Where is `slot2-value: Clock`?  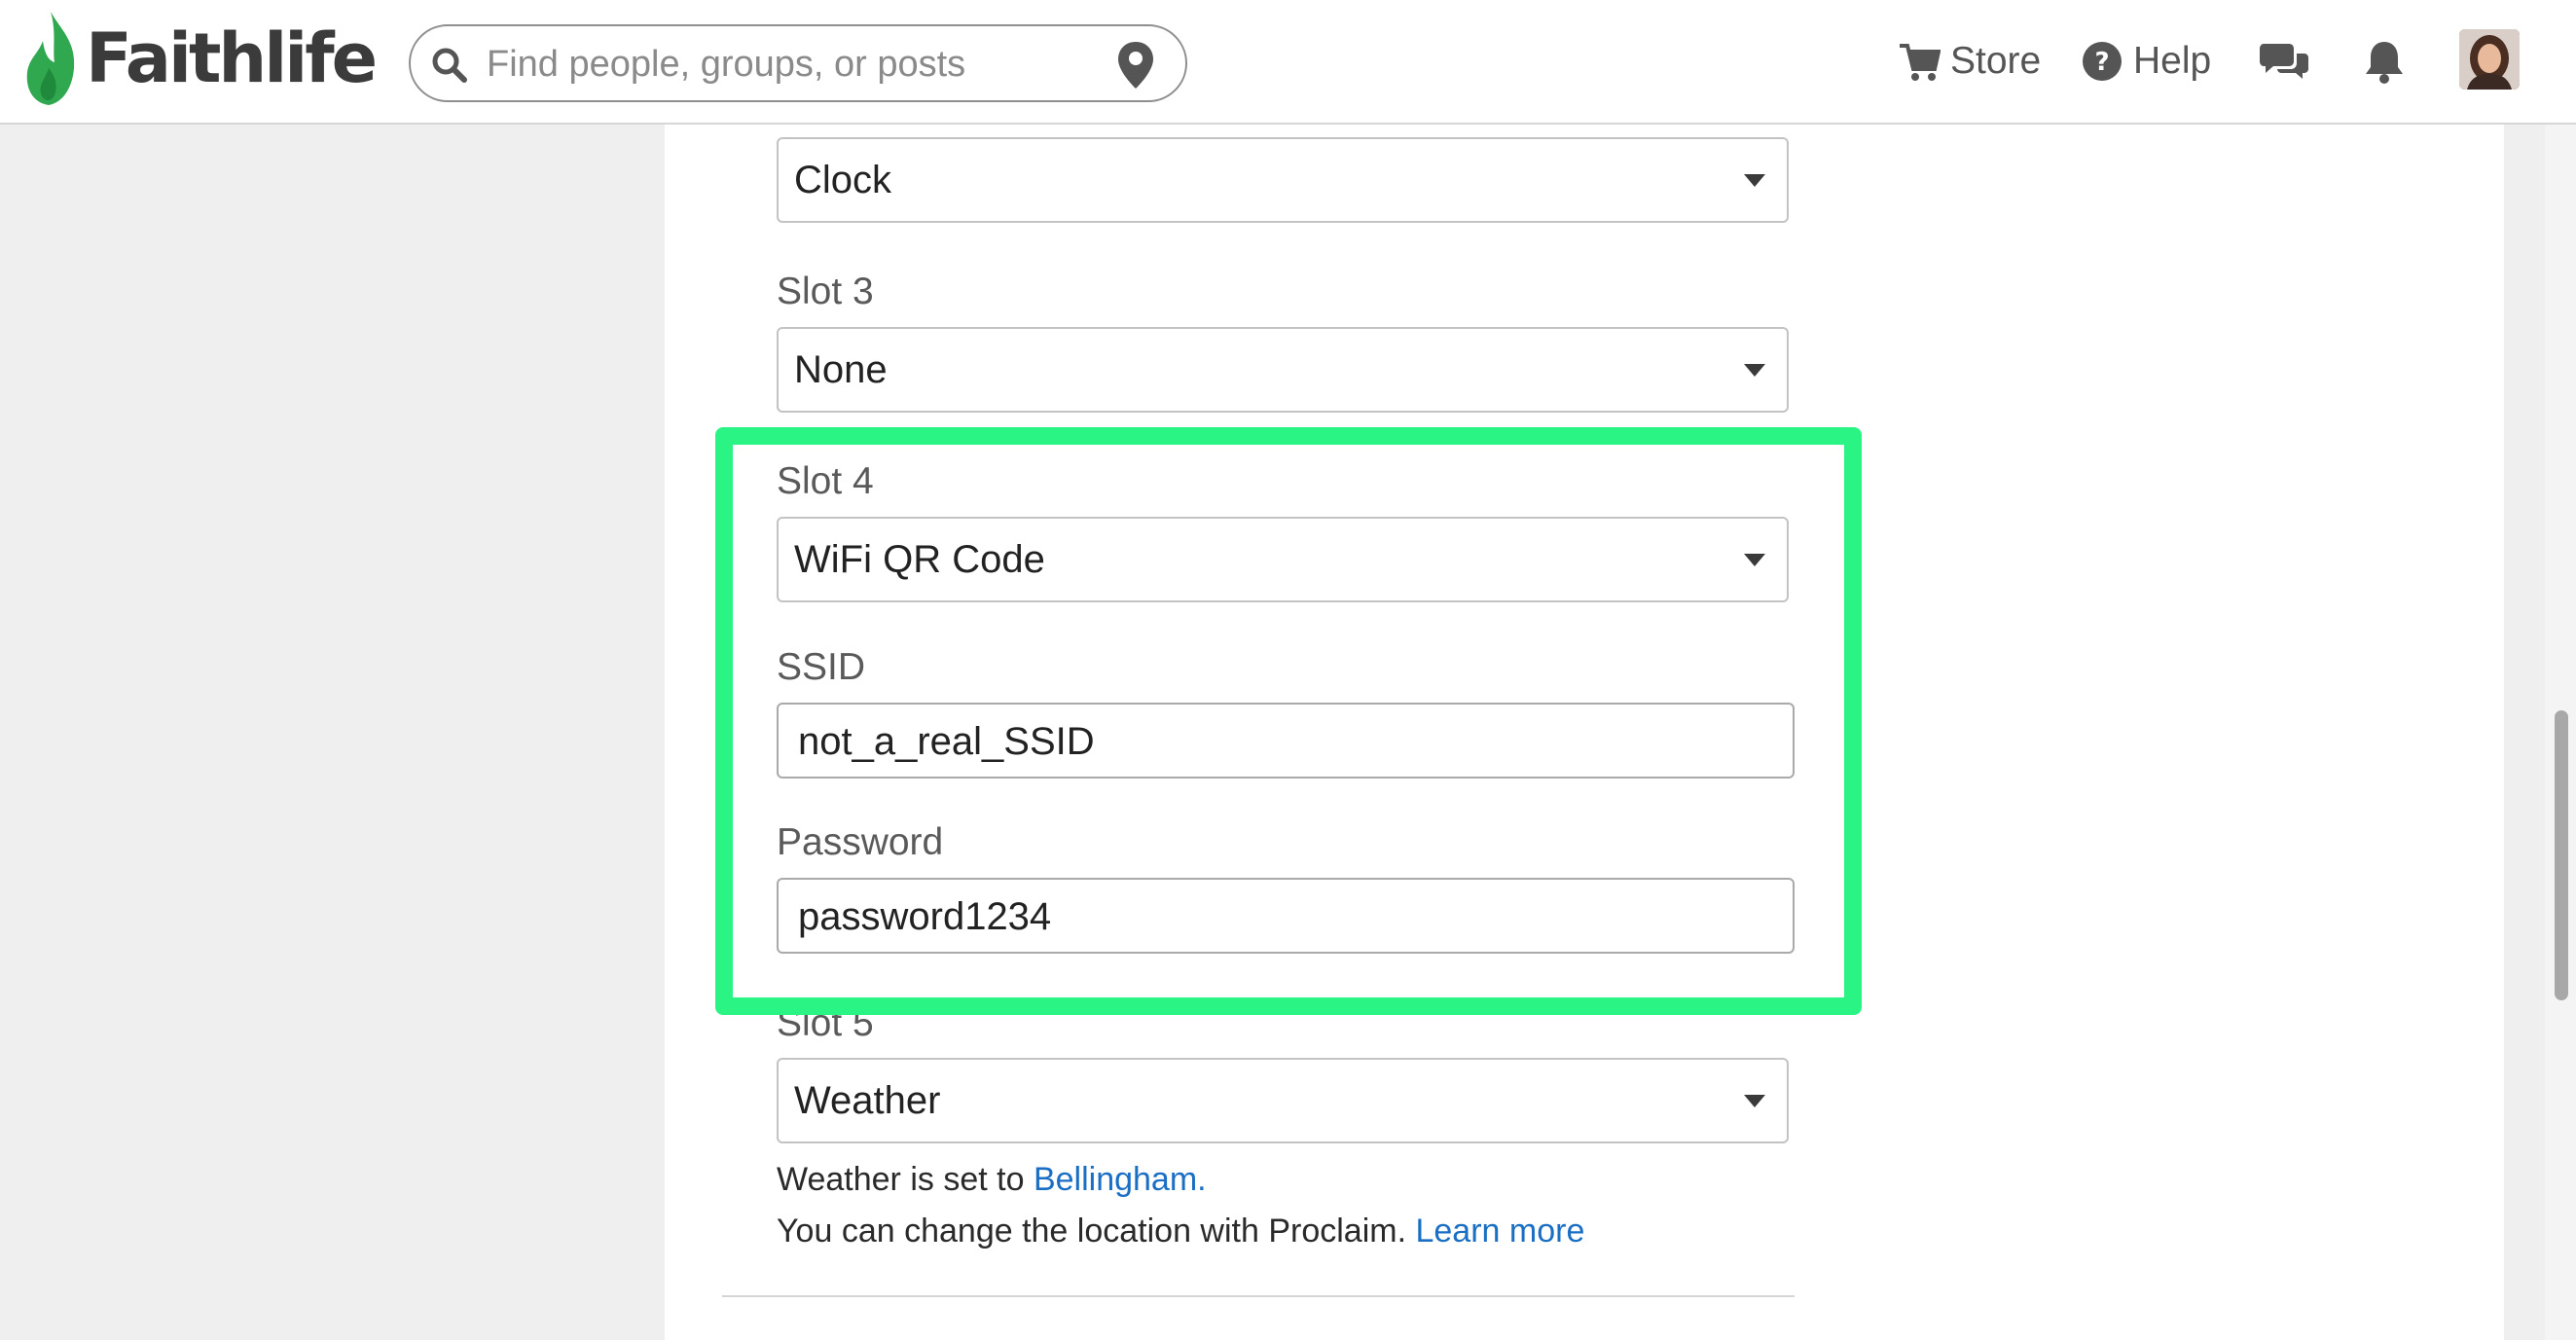 slot2-value: Clock is located at coordinates (843, 180).